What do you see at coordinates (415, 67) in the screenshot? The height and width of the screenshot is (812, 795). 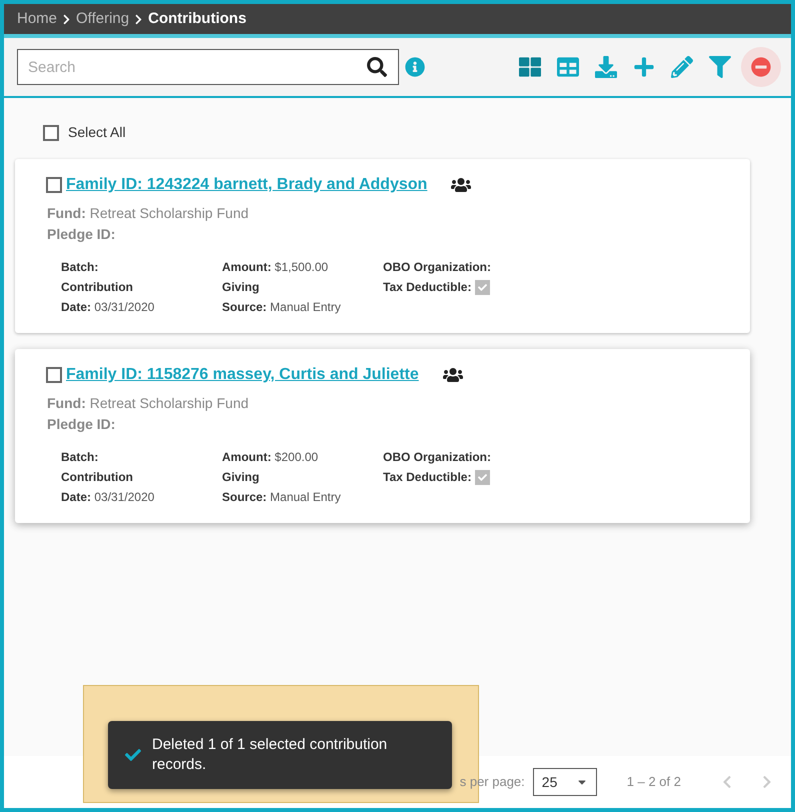 I see `info-icon` at bounding box center [415, 67].